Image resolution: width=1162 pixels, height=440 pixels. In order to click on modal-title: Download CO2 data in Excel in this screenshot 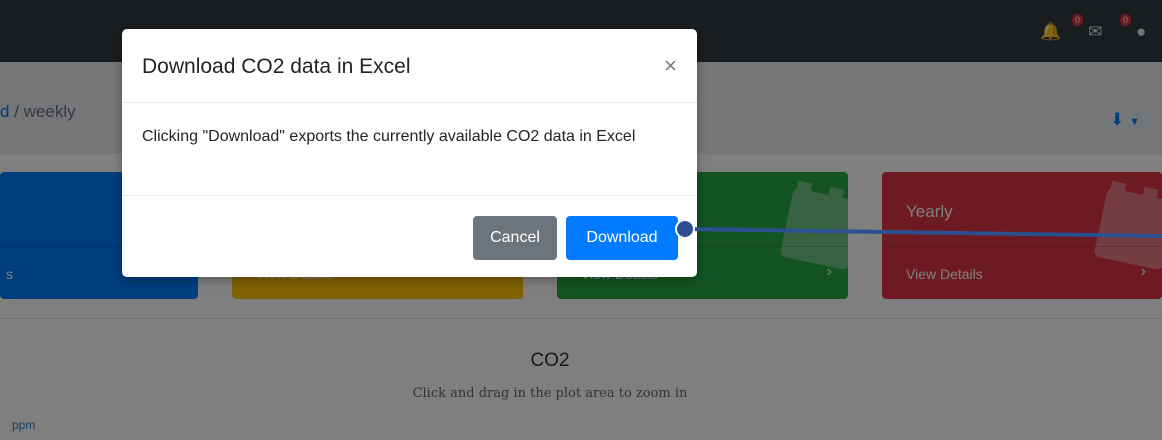, I will do `click(276, 66)`.